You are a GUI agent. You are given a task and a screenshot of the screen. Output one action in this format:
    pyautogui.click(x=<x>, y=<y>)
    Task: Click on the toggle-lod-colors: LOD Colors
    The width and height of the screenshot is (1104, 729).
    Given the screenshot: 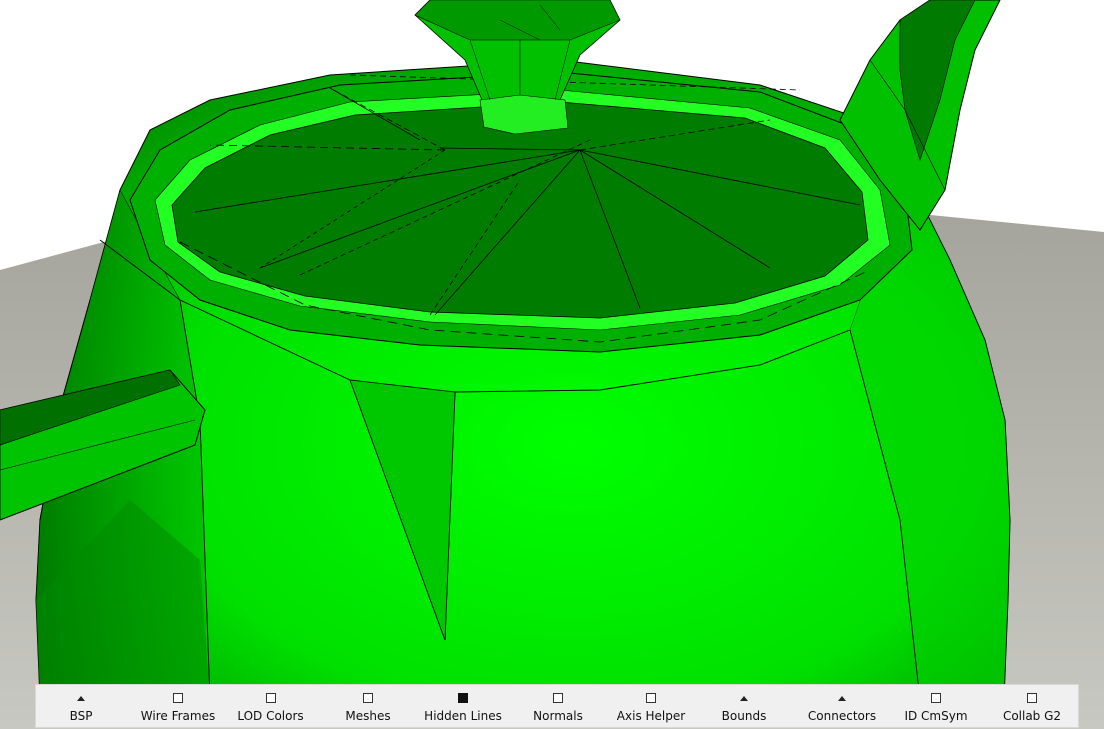 What is the action you would take?
    pyautogui.click(x=270, y=706)
    